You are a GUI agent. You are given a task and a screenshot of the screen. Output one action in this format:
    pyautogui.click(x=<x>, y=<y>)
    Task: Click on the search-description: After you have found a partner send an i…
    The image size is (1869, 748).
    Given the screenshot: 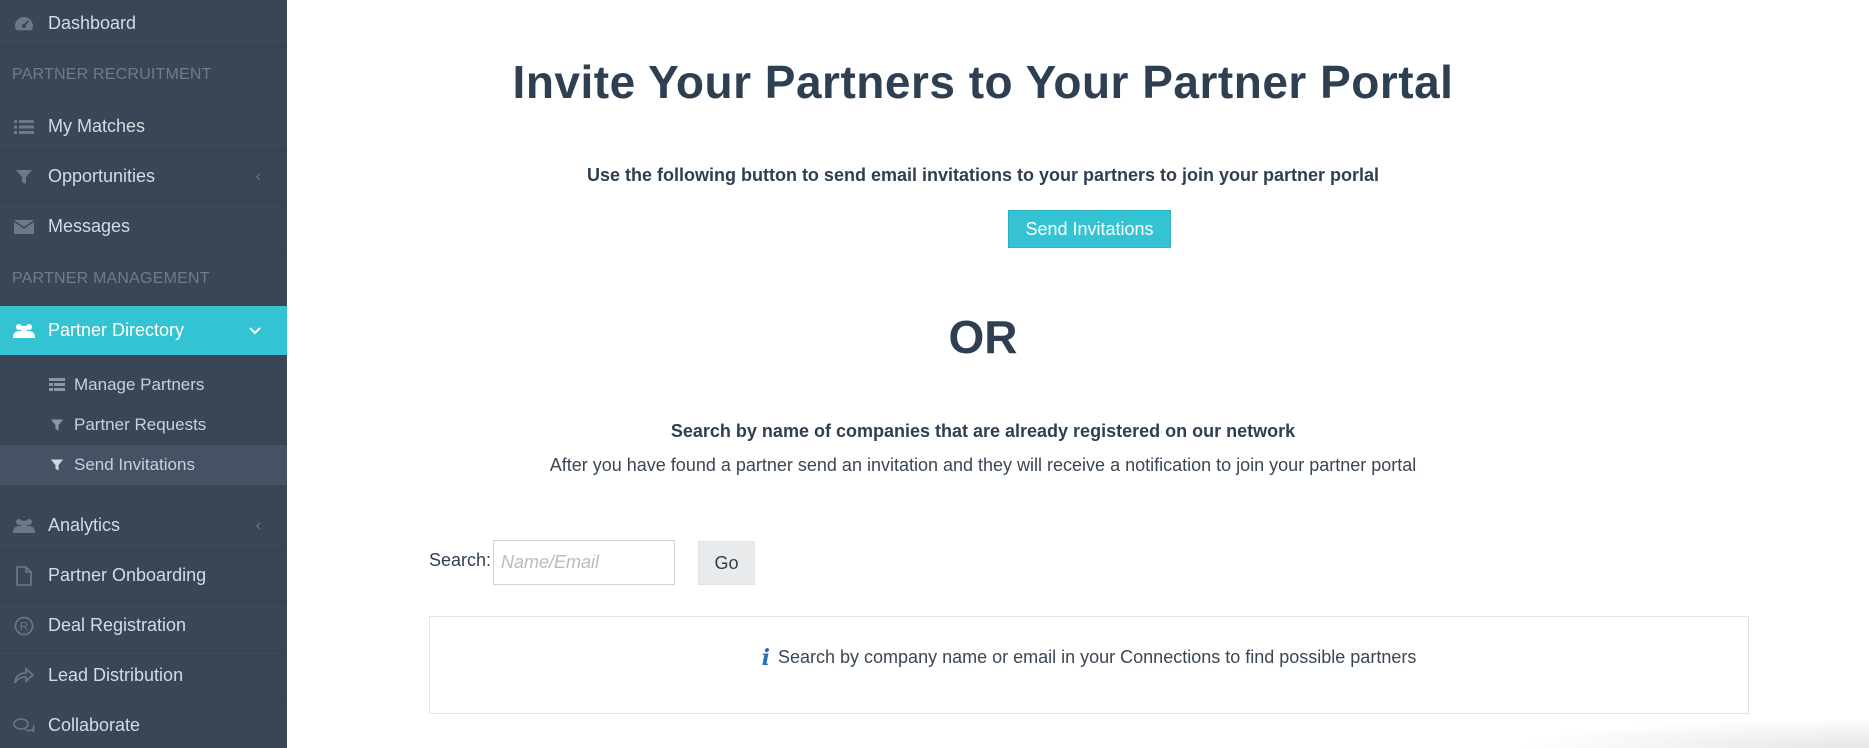 What is the action you would take?
    pyautogui.click(x=983, y=465)
    